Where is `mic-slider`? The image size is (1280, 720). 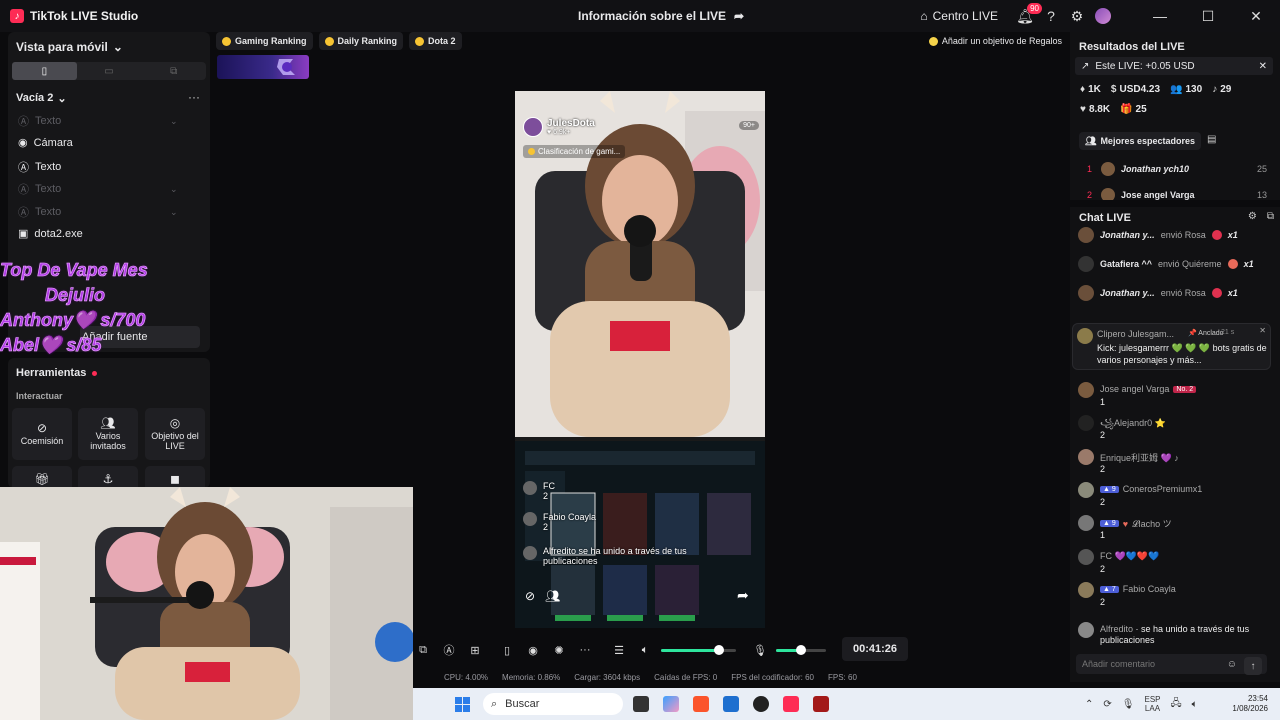 mic-slider is located at coordinates (801, 649).